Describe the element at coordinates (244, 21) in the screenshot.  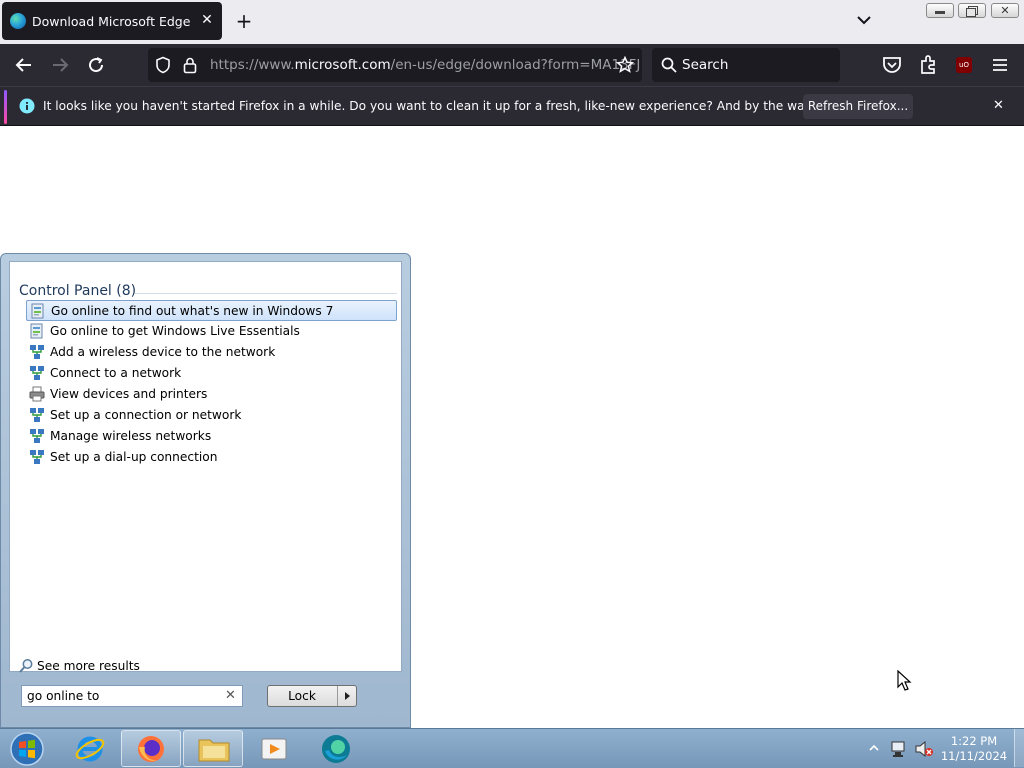
I see `new-tab-button: +` at that location.